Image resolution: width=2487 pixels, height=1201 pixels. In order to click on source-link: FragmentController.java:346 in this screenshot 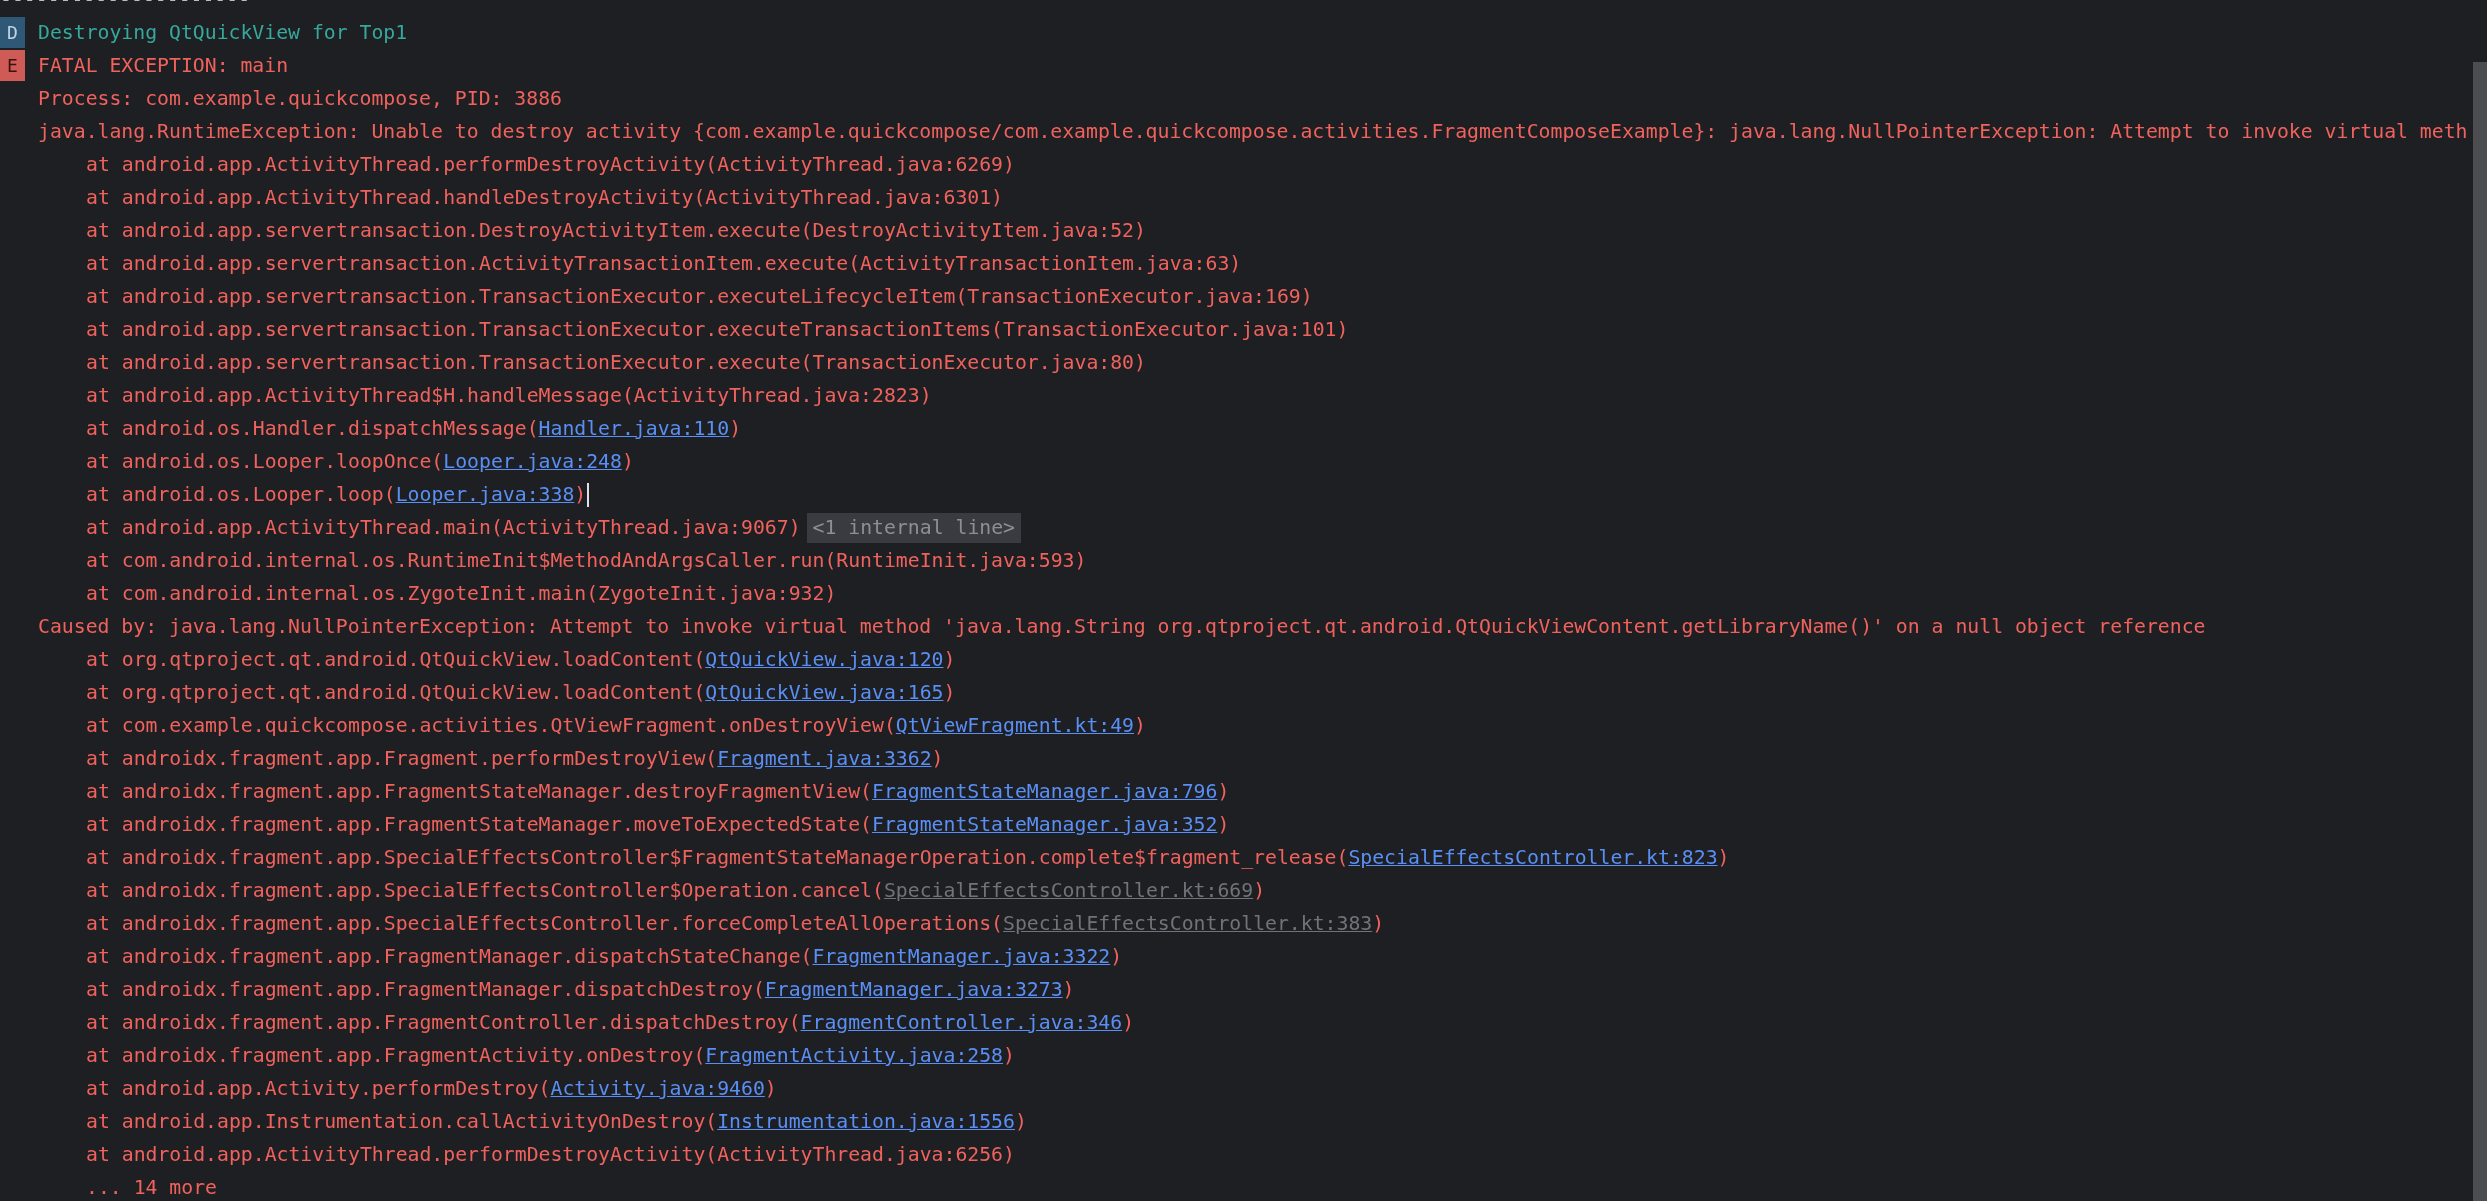, I will do `click(961, 1022)`.